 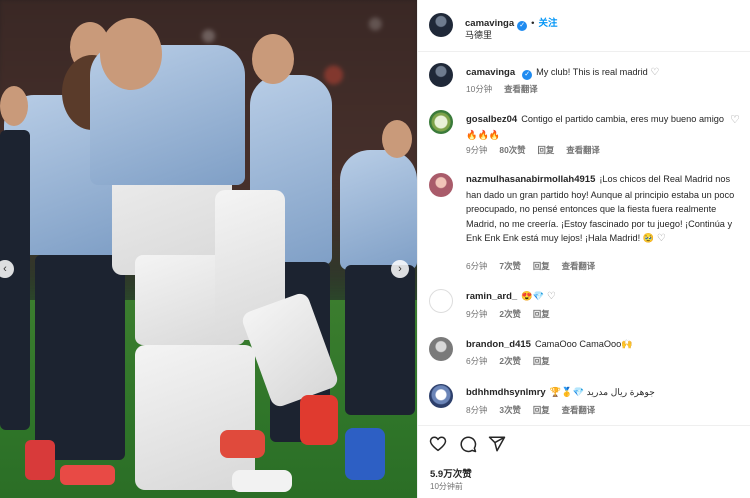 What do you see at coordinates (397, 139) in the screenshot?
I see `person-far-right-head` at bounding box center [397, 139].